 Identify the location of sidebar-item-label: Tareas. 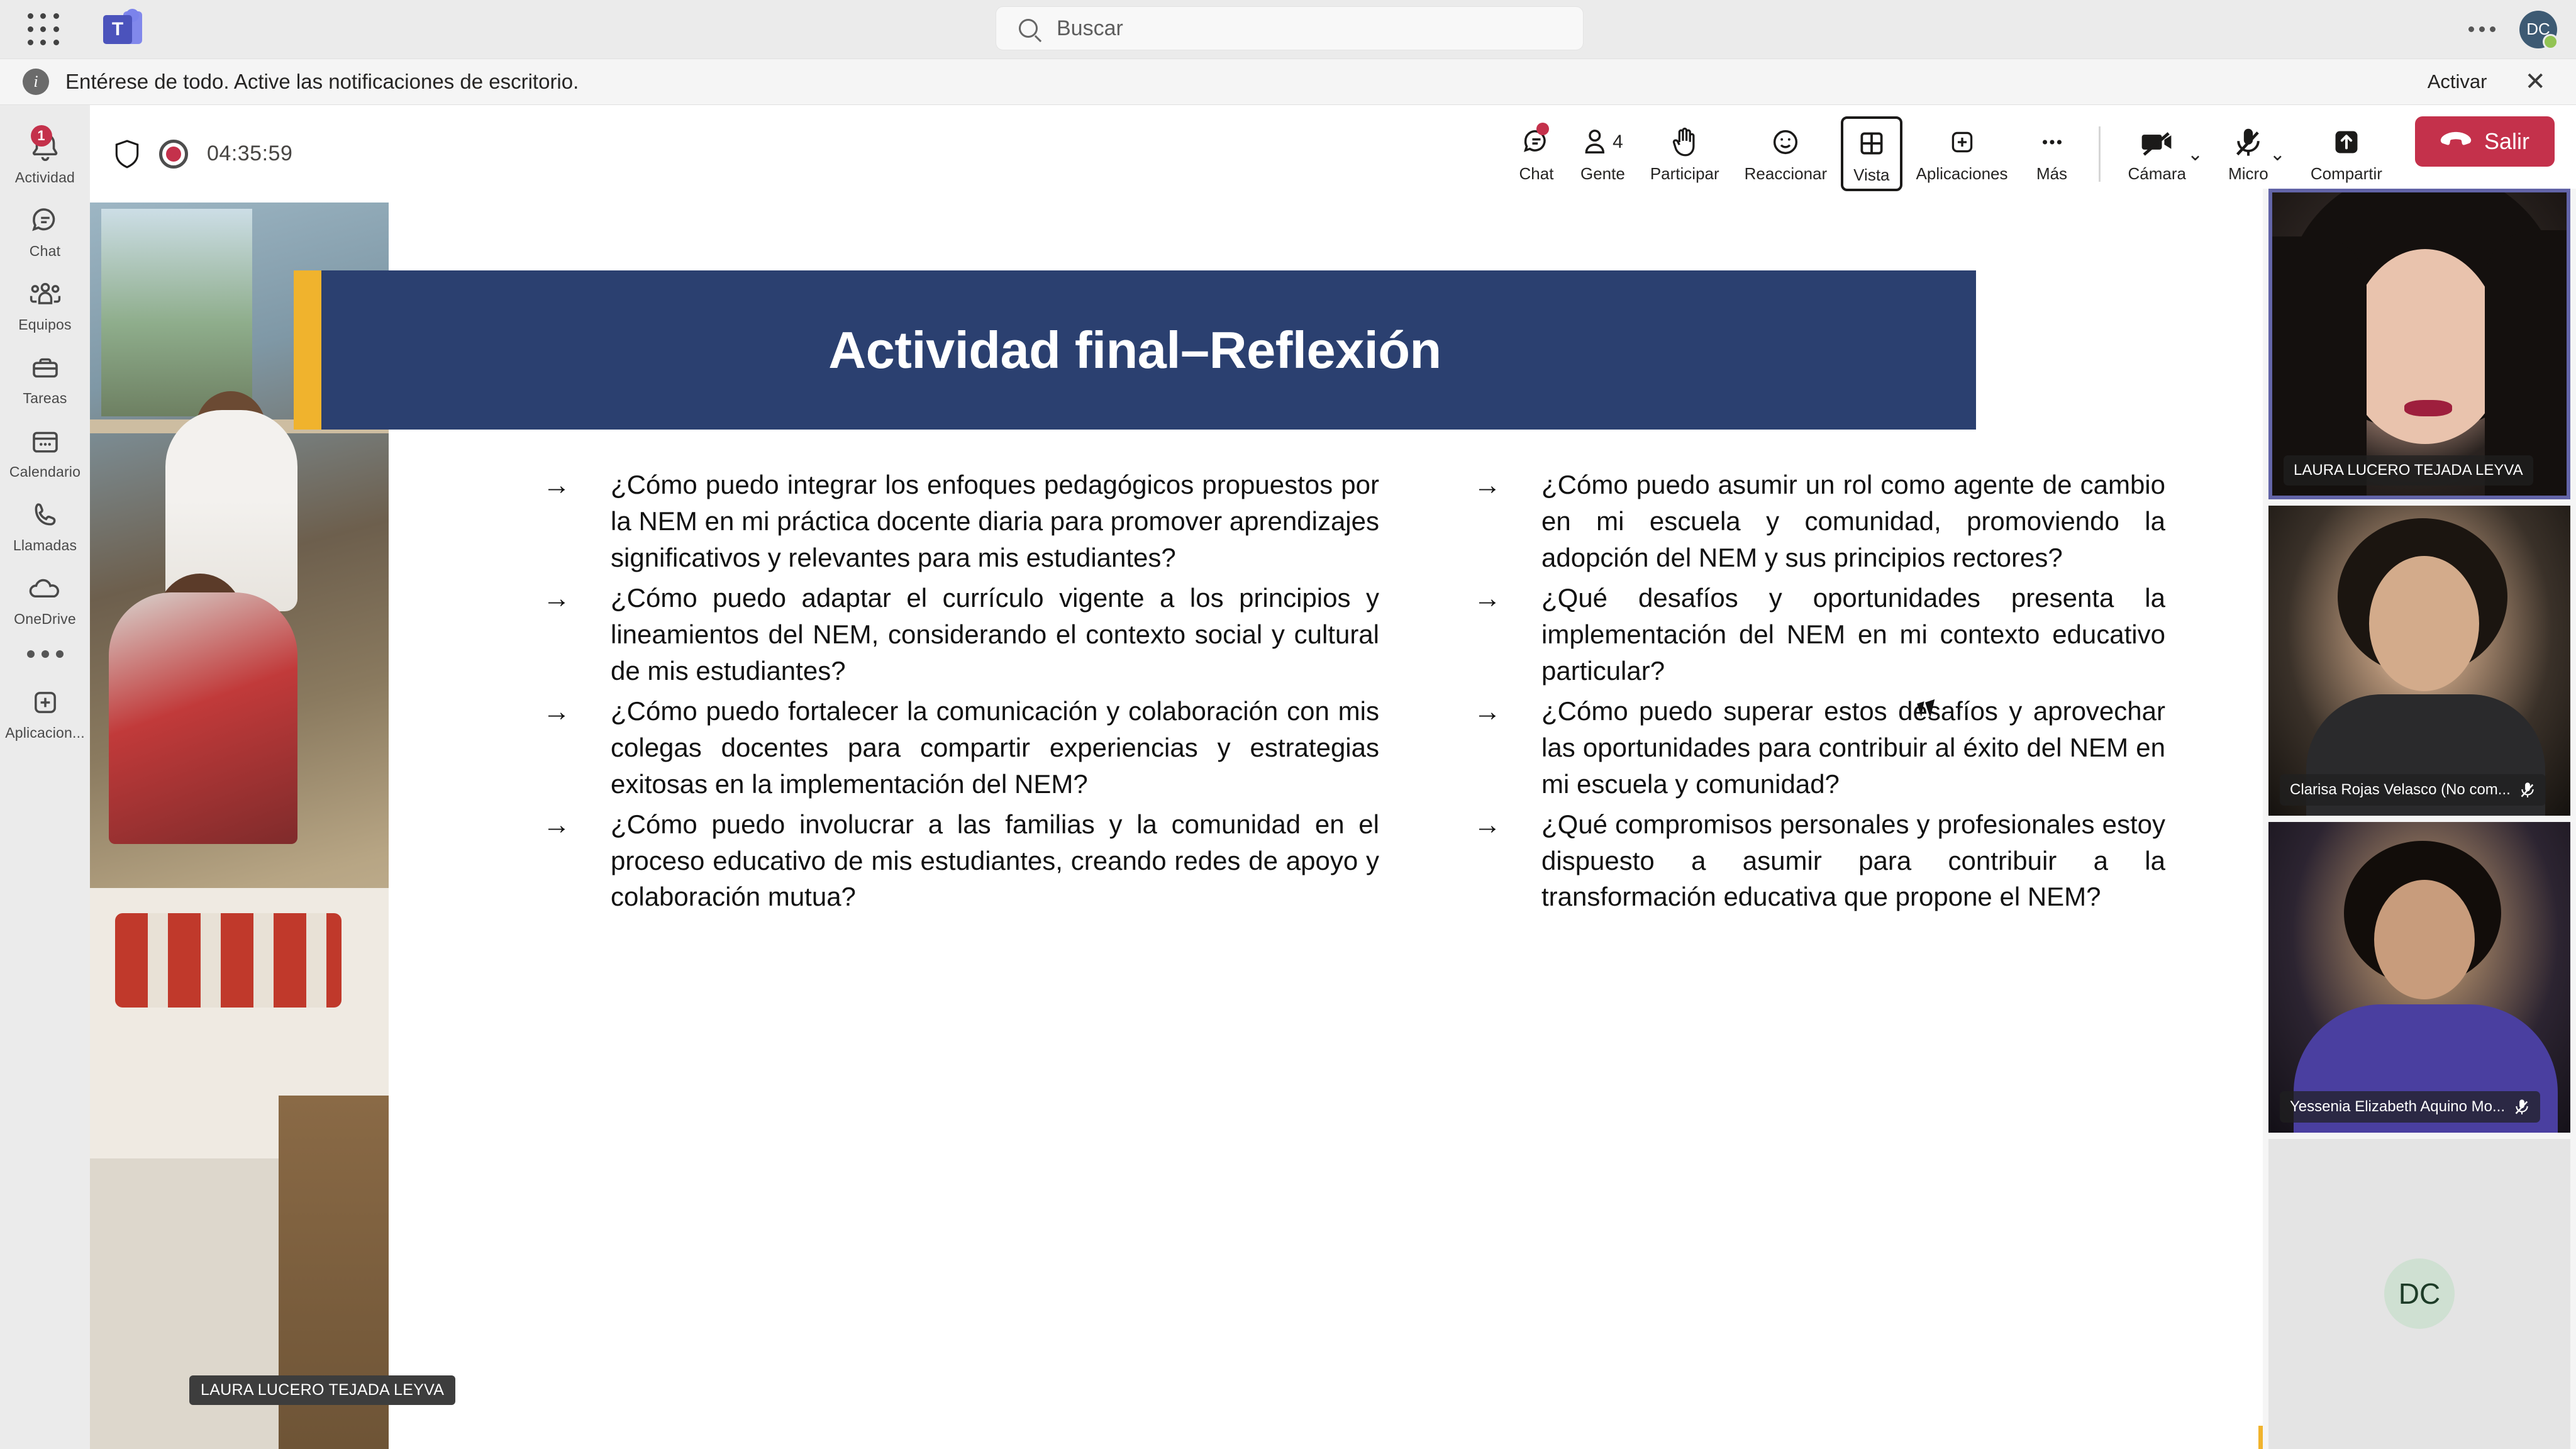
(45, 398).